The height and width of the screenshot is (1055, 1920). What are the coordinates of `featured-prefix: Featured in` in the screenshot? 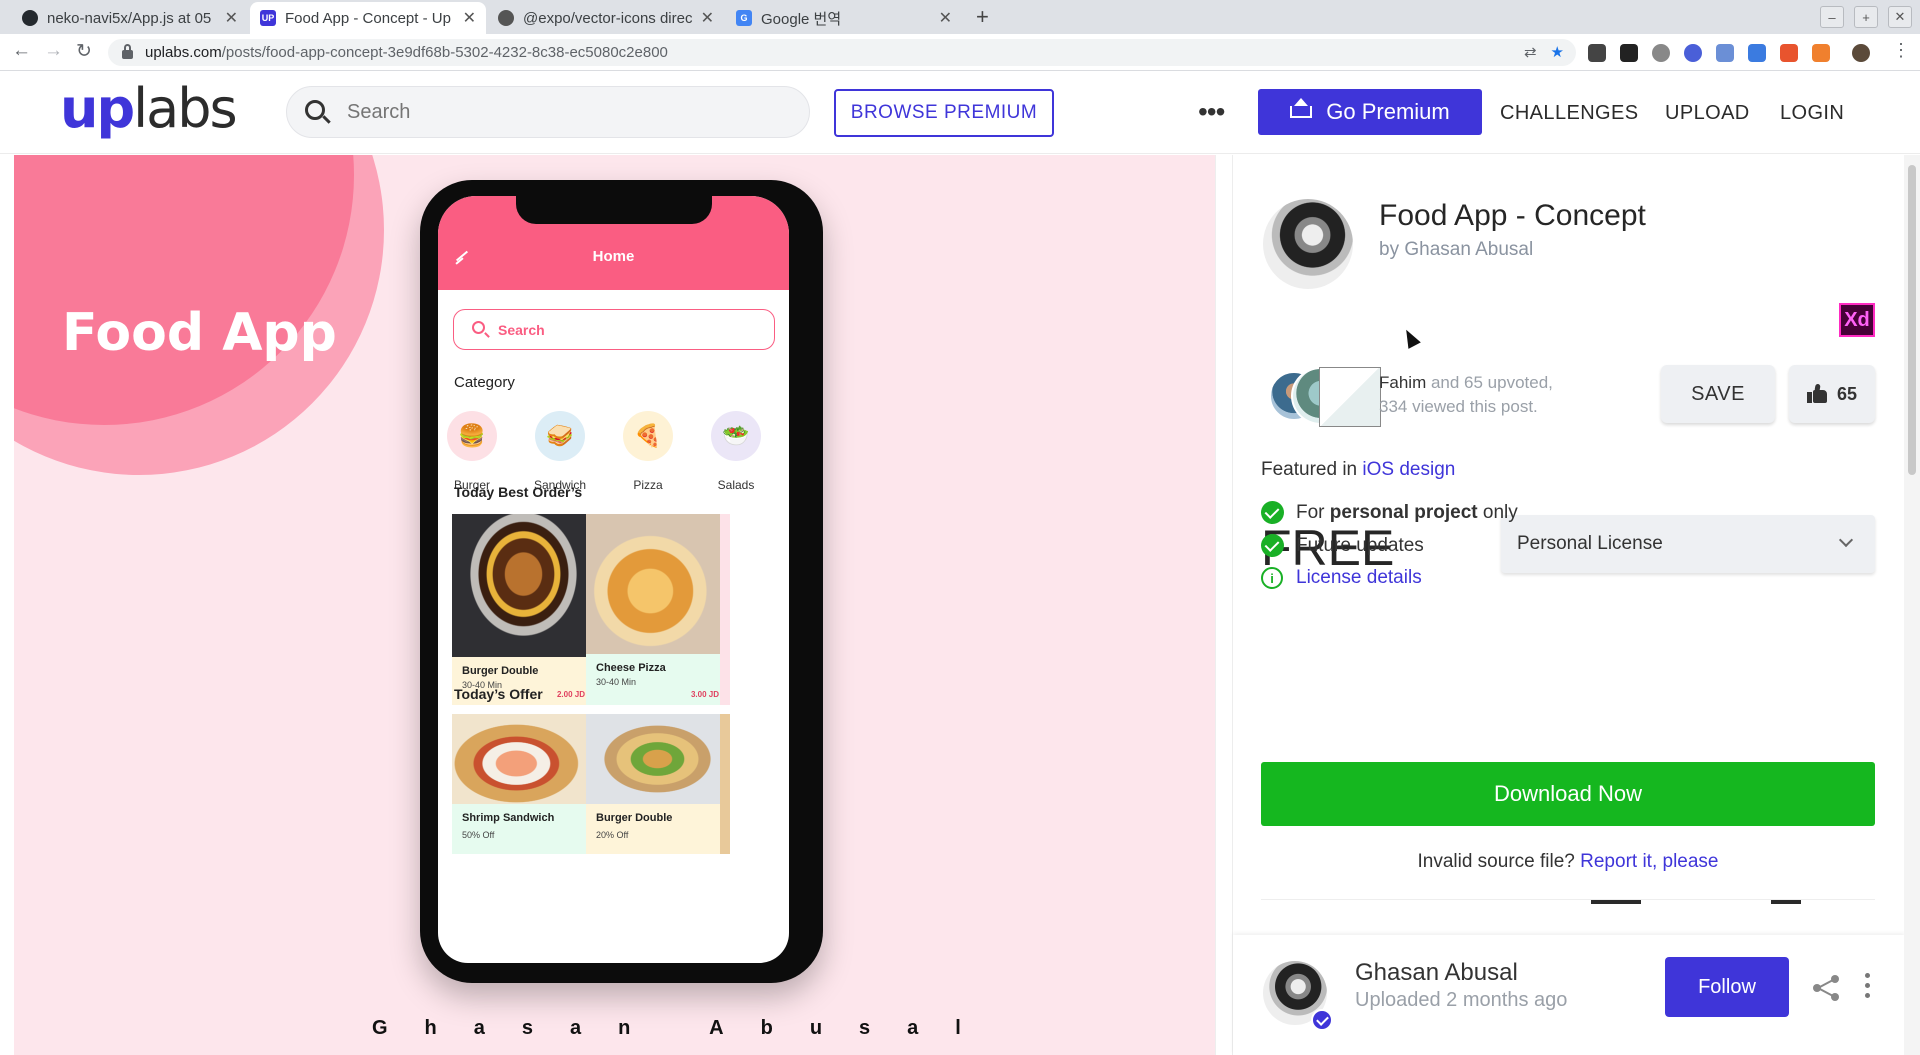 It's located at (1312, 469).